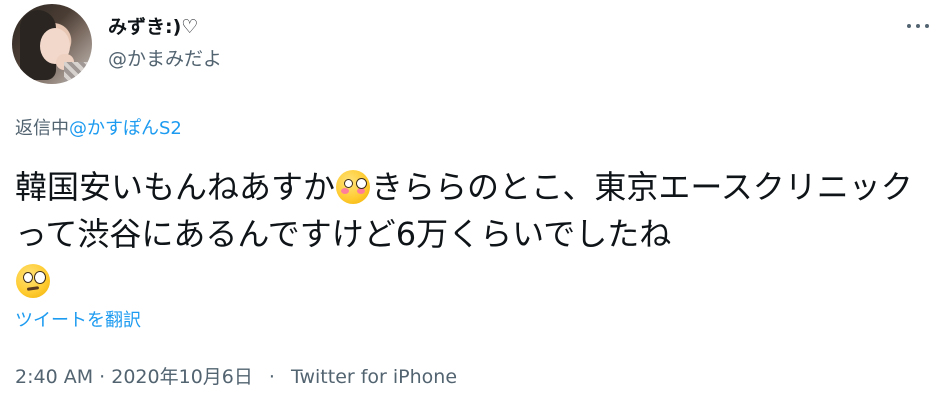  Describe the element at coordinates (125, 128) in the screenshot. I see `reply-mention-link: @かすぽんS2` at that location.